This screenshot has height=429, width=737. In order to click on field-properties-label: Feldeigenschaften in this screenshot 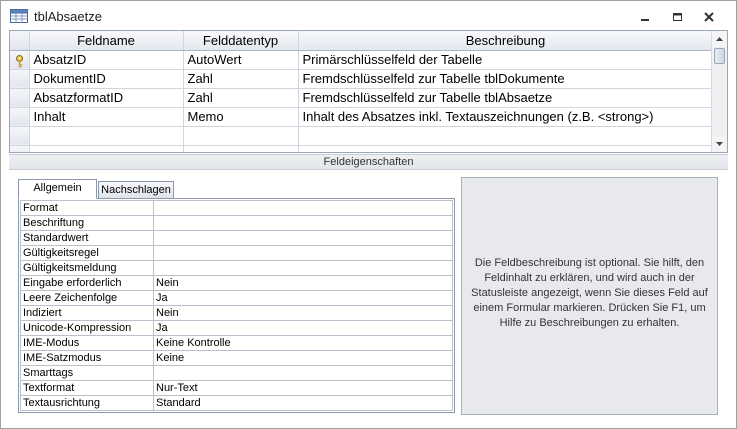, I will do `click(368, 162)`.